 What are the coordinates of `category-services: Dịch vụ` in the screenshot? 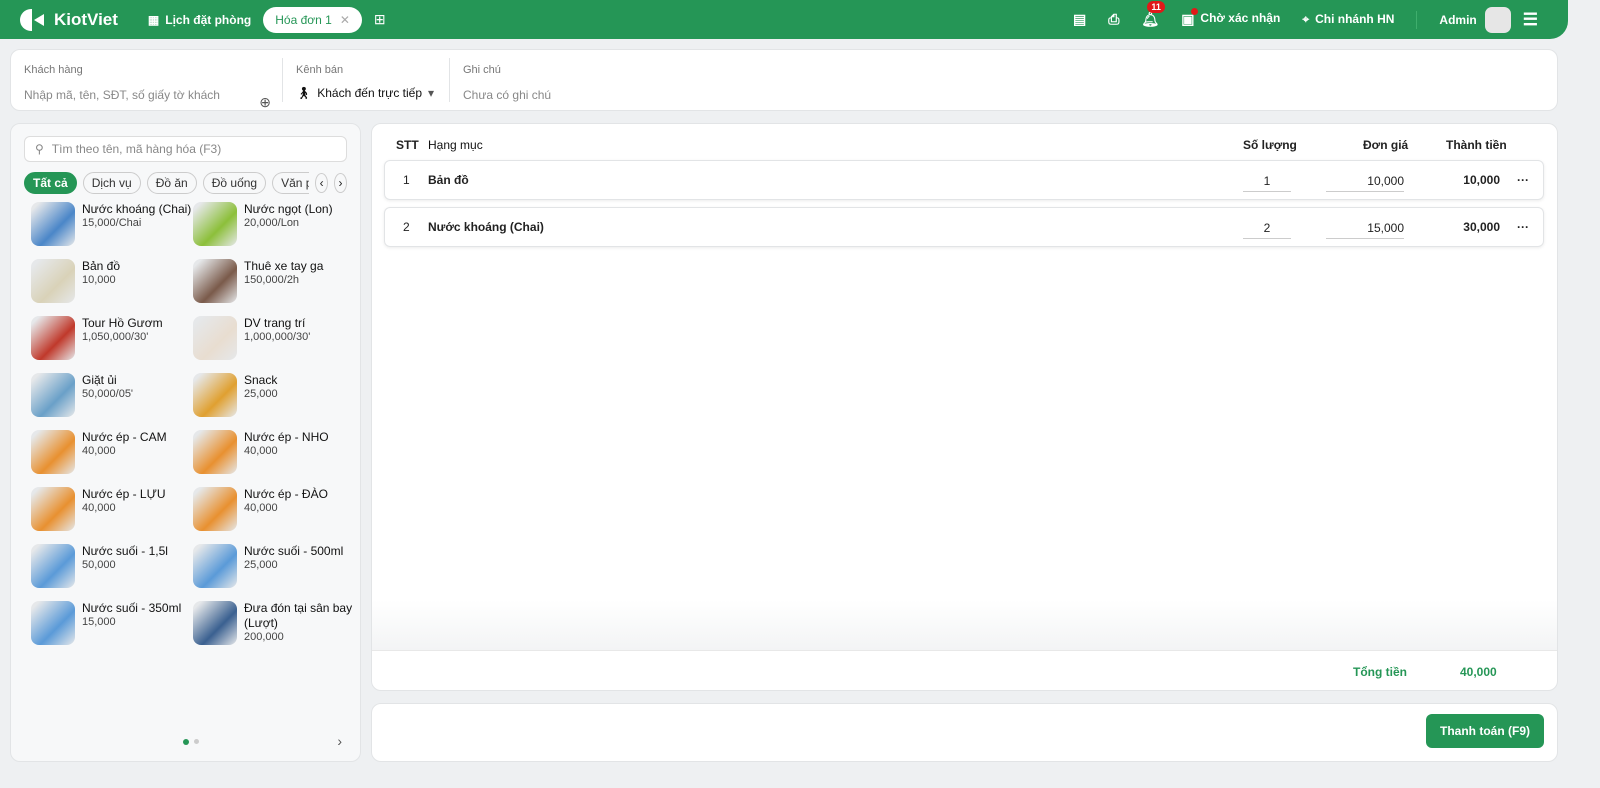 It's located at (111, 183).